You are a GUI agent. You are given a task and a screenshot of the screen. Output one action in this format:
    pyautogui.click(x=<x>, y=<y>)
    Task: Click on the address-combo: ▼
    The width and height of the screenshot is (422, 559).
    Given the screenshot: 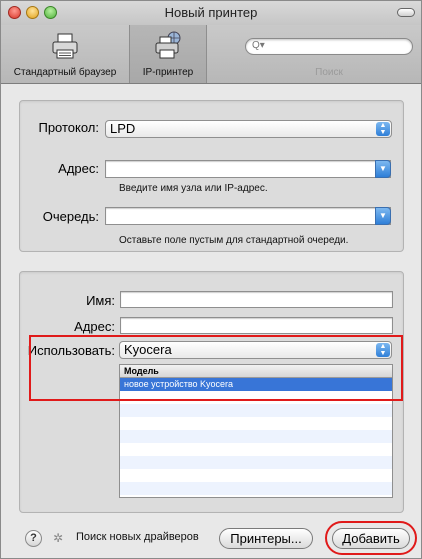 What is the action you would take?
    pyautogui.click(x=248, y=169)
    